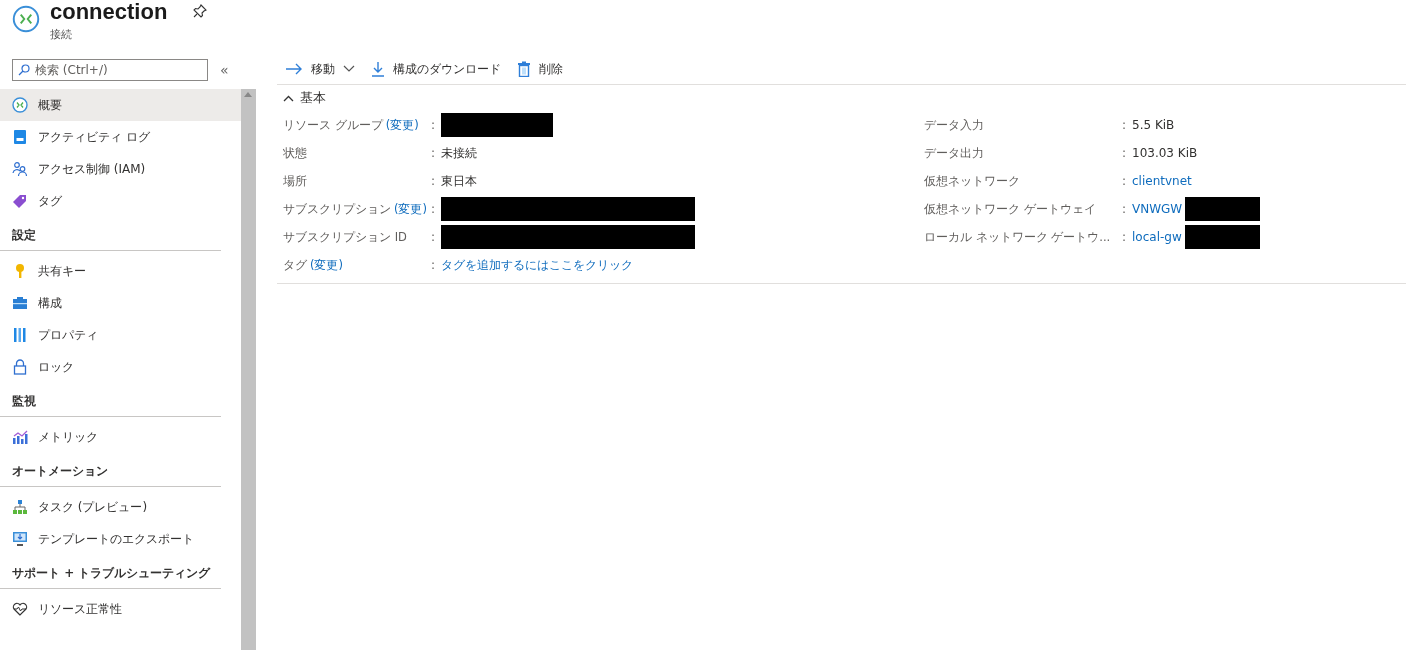 This screenshot has height=650, width=1406. Describe the element at coordinates (120, 303) in the screenshot. I see `sidebar-item: 構成` at that location.